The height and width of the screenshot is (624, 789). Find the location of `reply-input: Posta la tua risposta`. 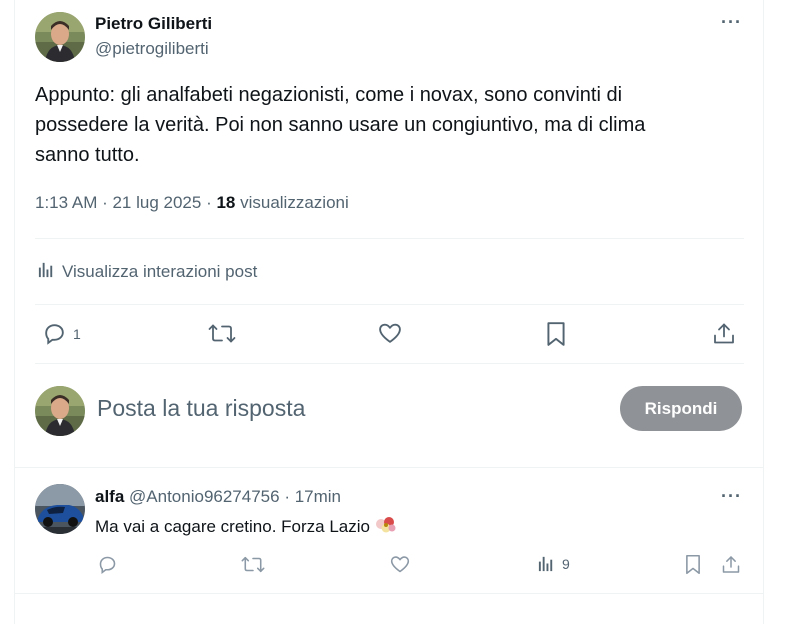

reply-input: Posta la tua risposta is located at coordinates (201, 408).